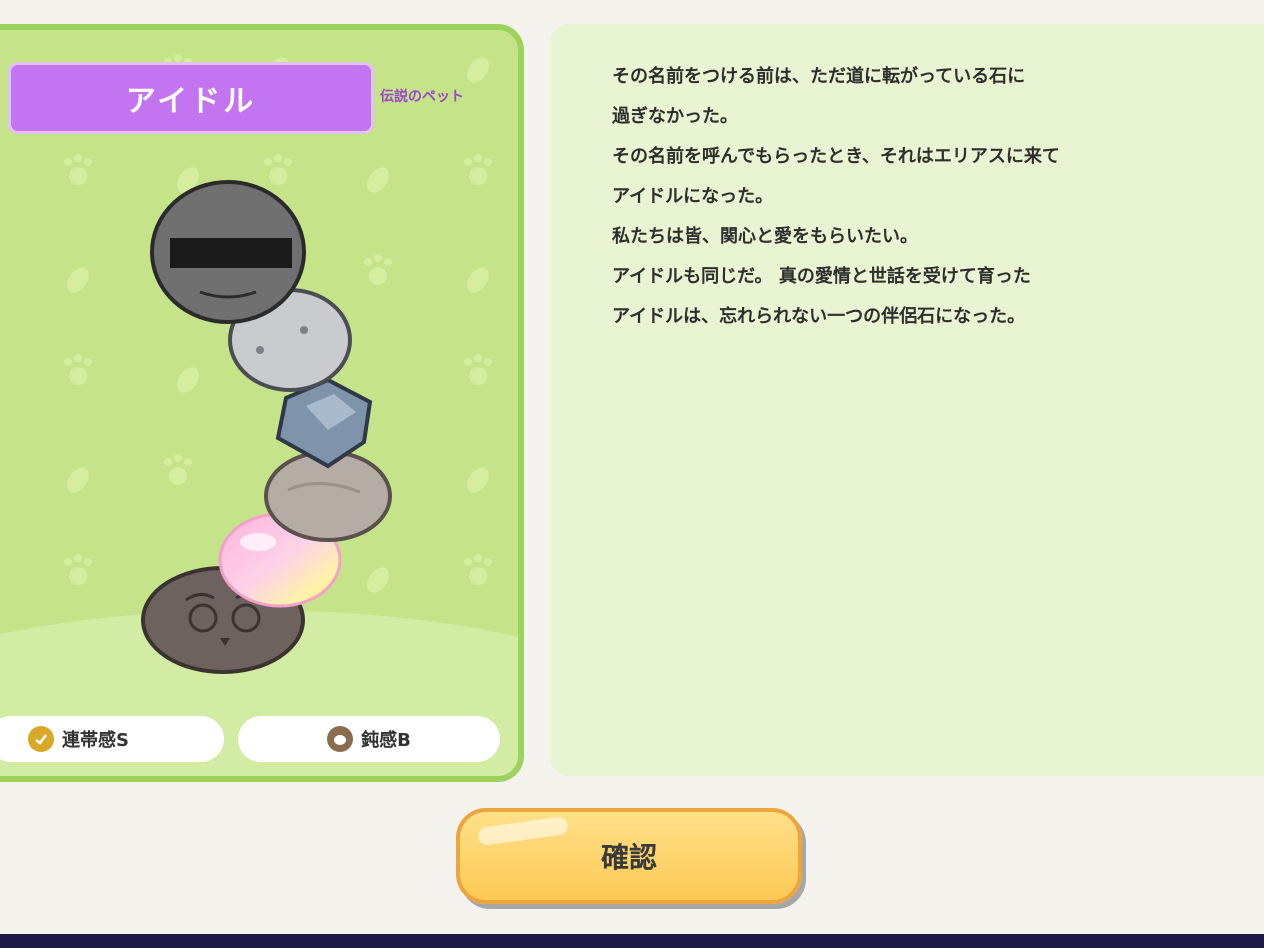 This screenshot has height=948, width=1264. I want to click on pet-name-banner: アイドル, so click(191, 98).